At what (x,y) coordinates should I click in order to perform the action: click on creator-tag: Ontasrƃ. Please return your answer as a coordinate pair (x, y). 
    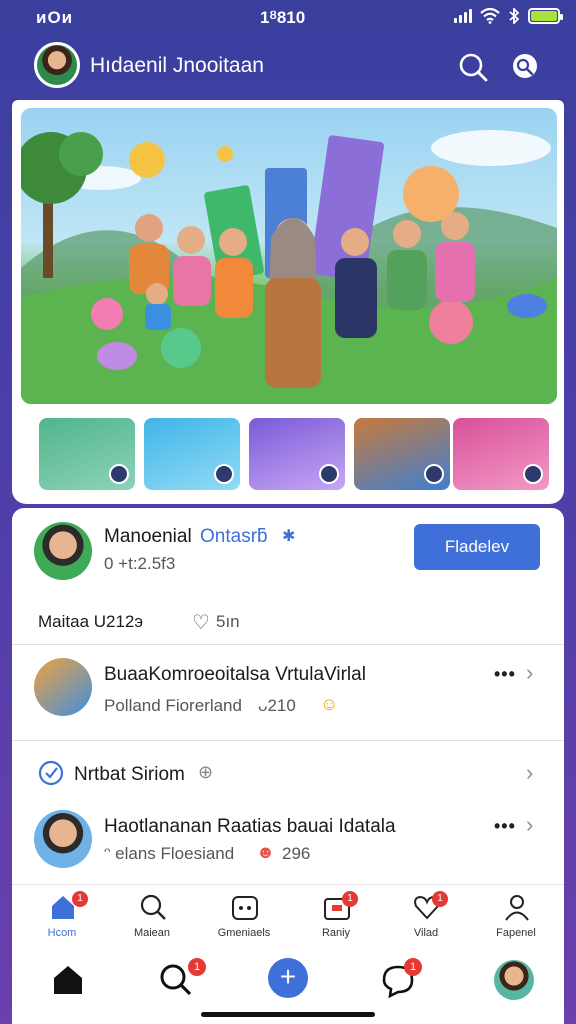
    Looking at the image, I should click on (234, 536).